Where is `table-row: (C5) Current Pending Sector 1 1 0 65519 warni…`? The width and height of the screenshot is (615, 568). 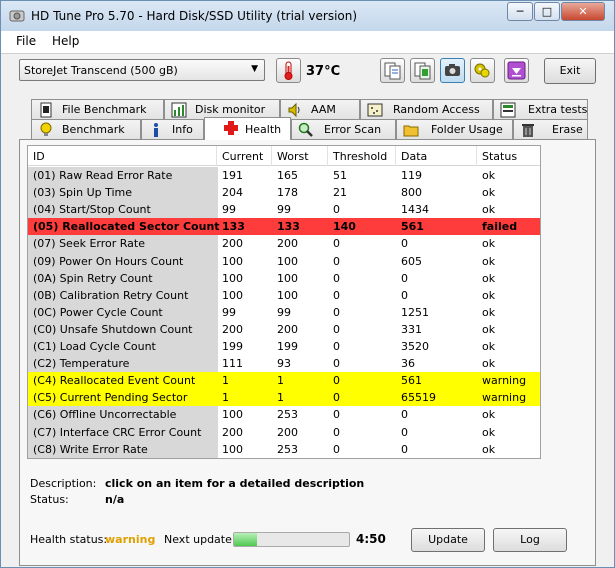 table-row: (C5) Current Pending Sector 1 1 0 65519 warni… is located at coordinates (284, 398).